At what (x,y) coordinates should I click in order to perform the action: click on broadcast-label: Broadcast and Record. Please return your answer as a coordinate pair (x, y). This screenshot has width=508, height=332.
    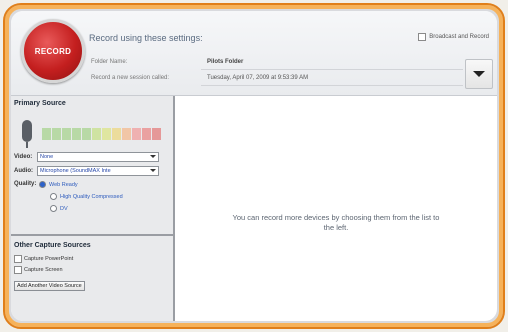
    Looking at the image, I should click on (459, 37).